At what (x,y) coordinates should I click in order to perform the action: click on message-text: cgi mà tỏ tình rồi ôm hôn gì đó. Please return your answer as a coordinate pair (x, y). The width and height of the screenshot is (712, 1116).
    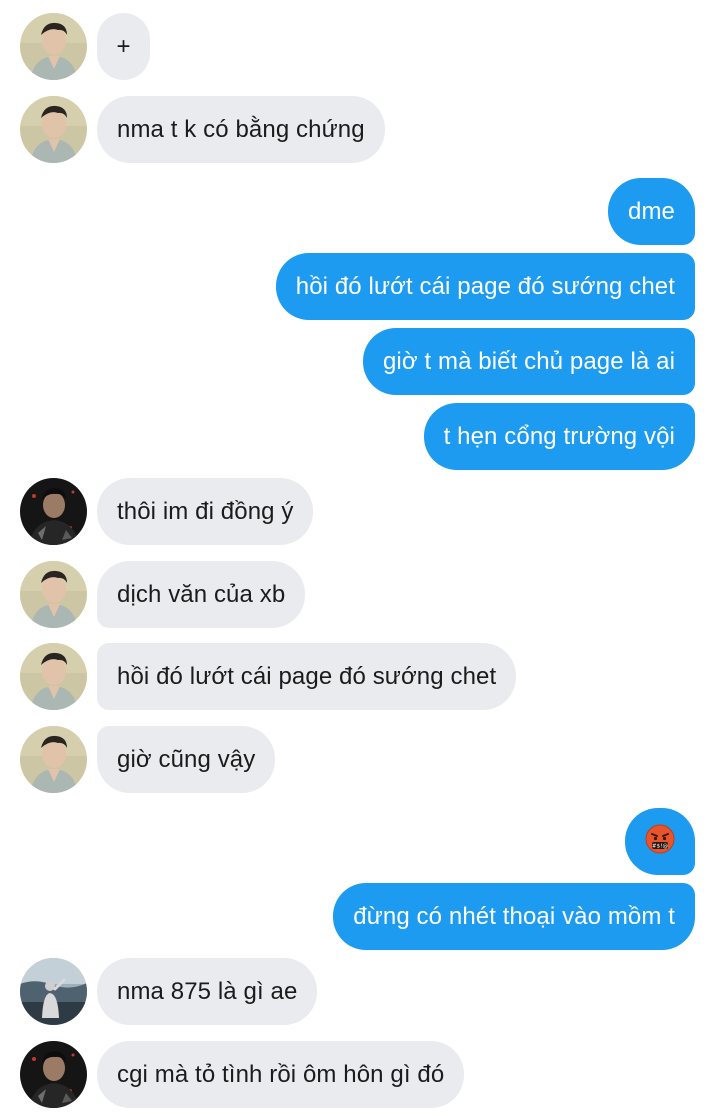
    Looking at the image, I should click on (281, 1074).